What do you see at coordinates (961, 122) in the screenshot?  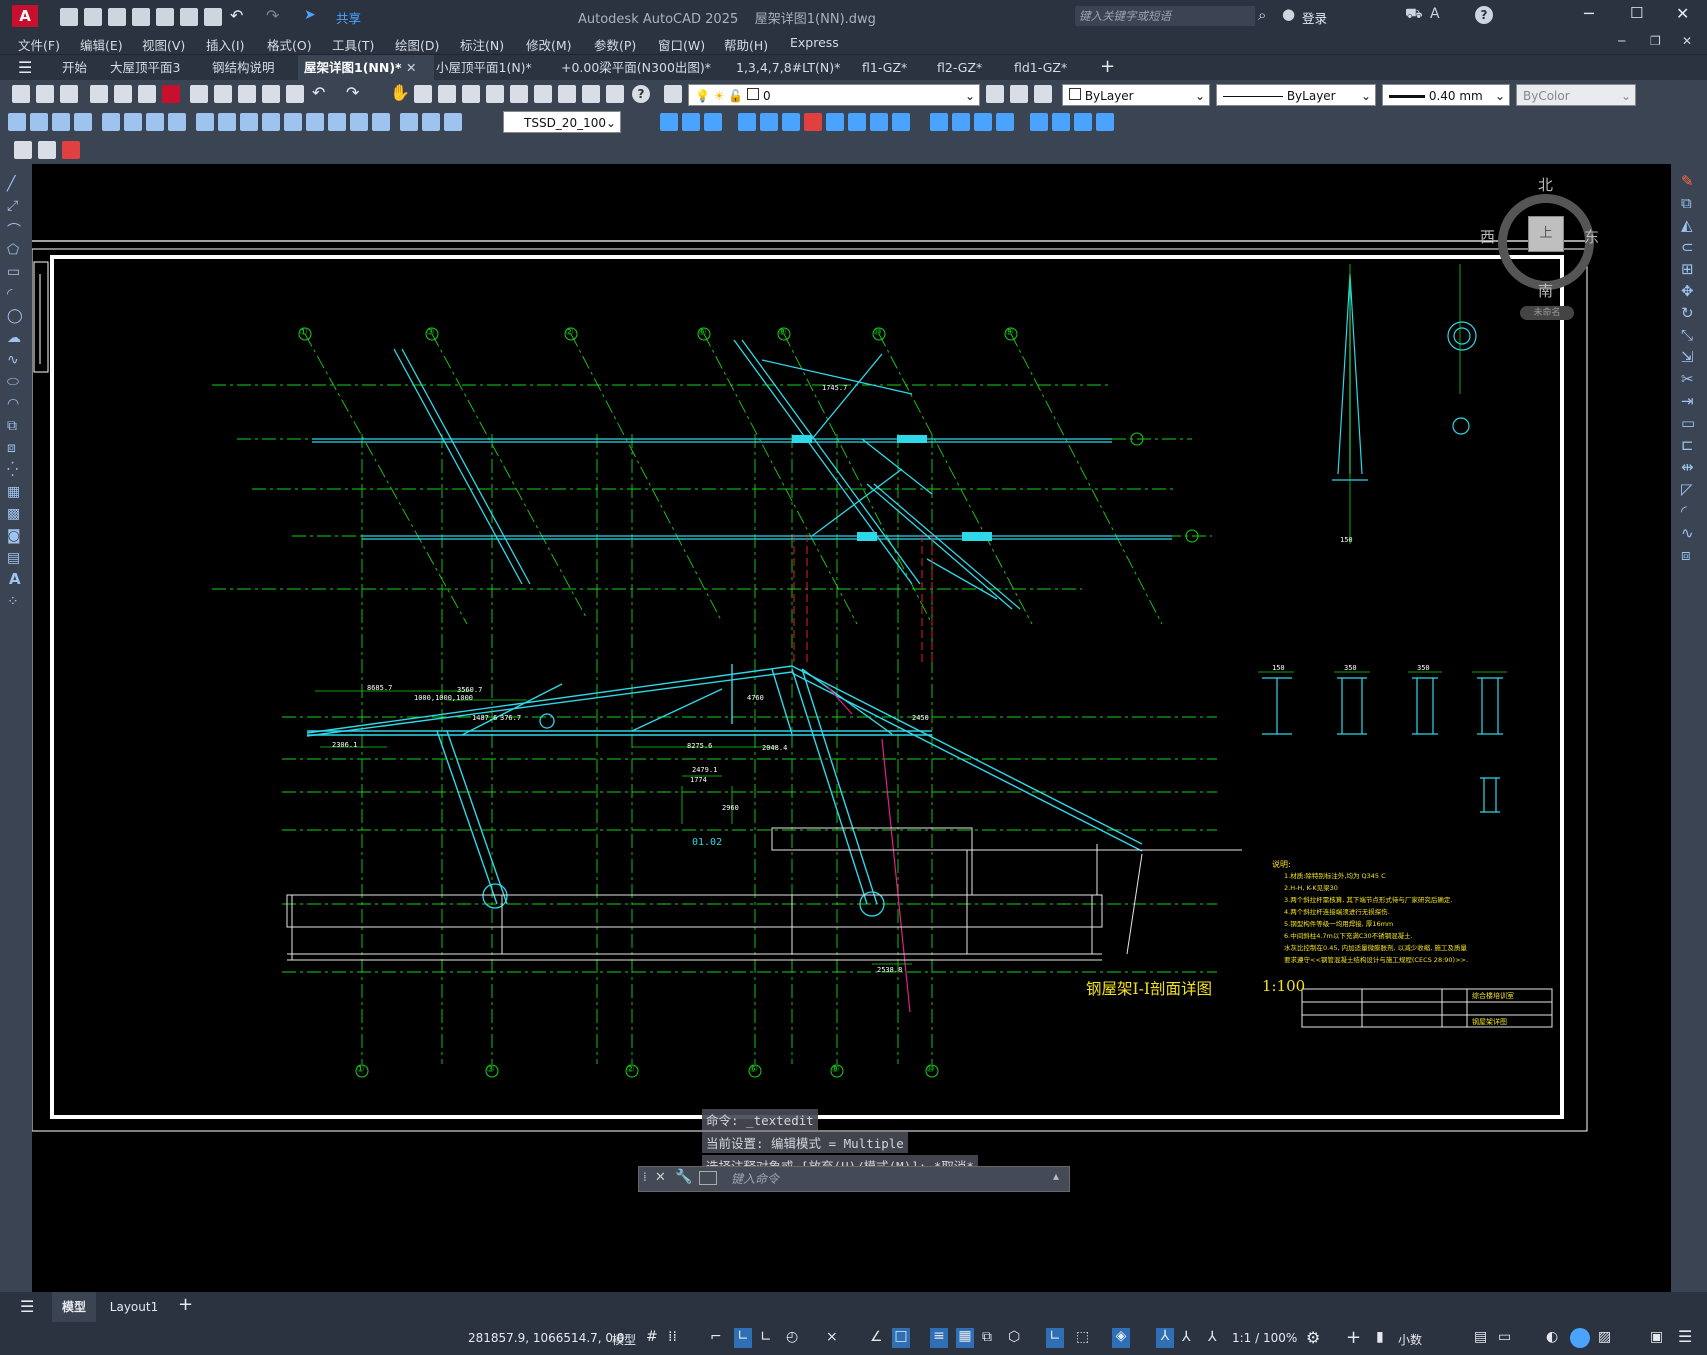 I see `offset-tool-icon` at bounding box center [961, 122].